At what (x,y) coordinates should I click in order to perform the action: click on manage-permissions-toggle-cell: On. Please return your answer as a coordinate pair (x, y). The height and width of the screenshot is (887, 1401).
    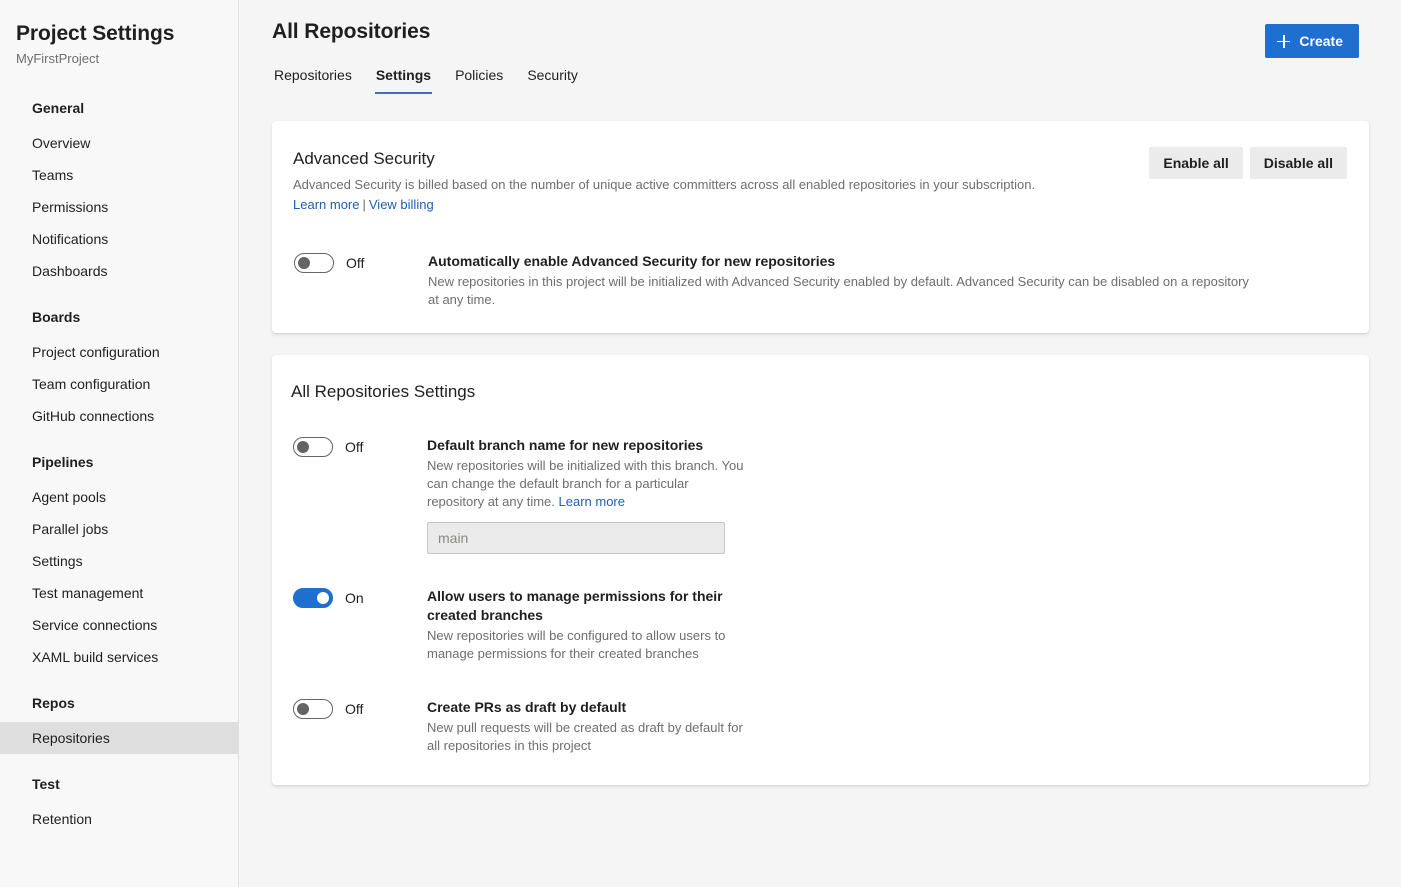
    Looking at the image, I should click on (360, 597).